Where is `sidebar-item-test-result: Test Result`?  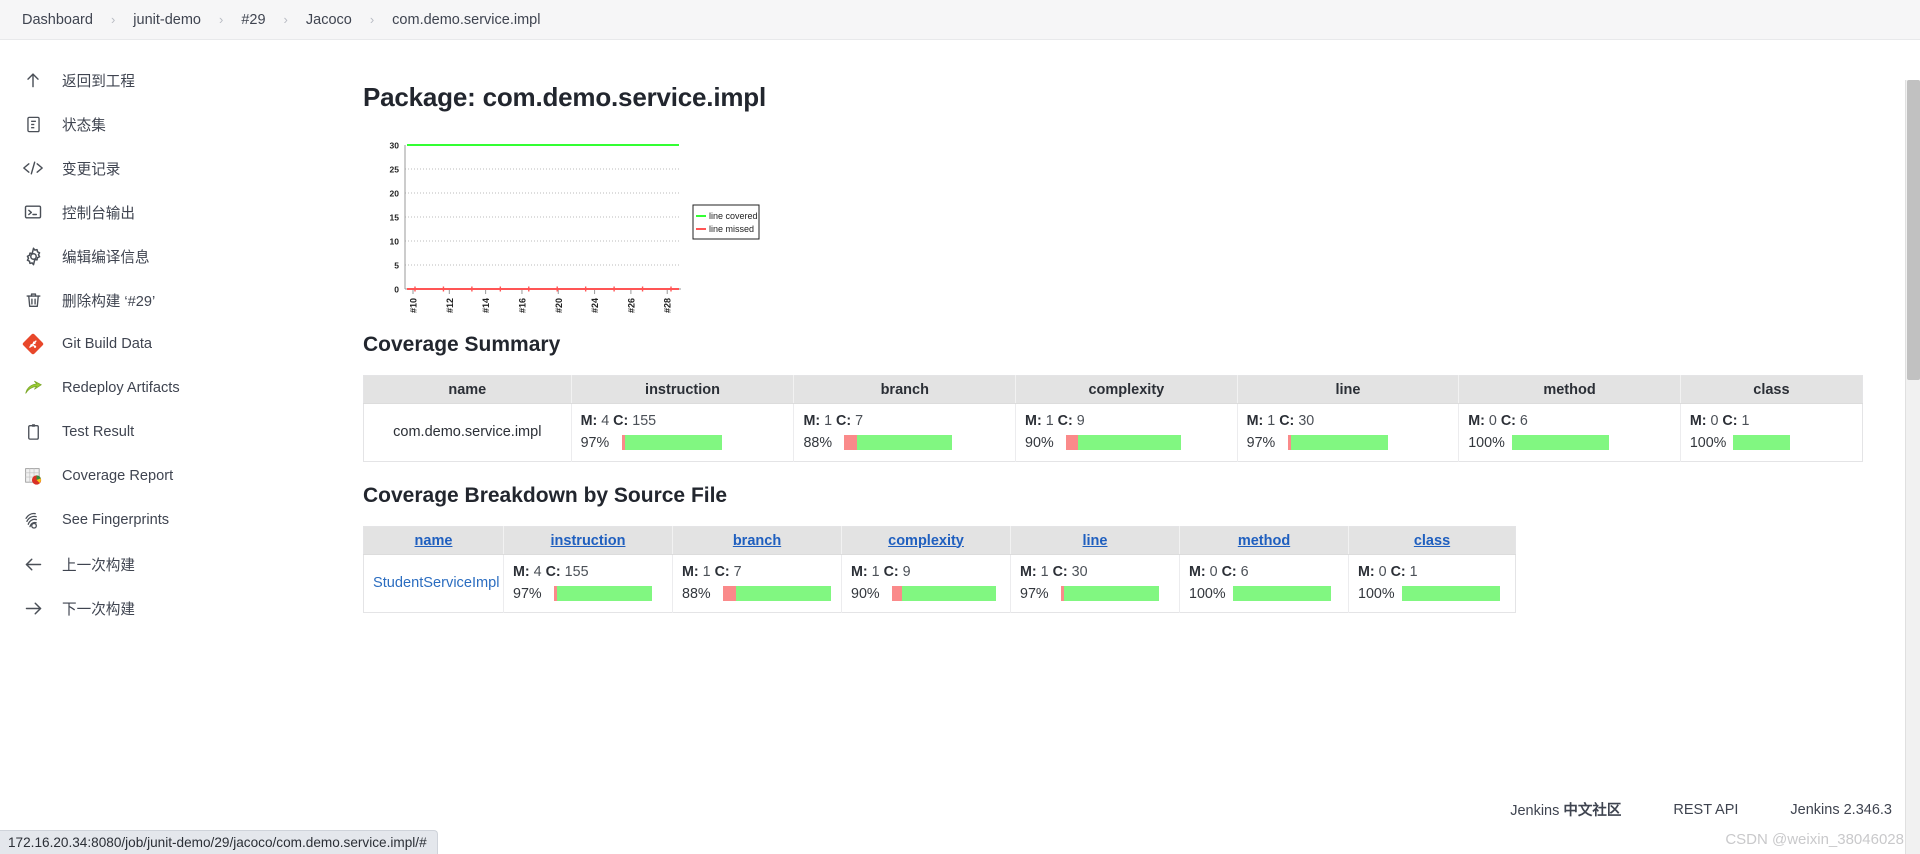 sidebar-item-test-result: Test Result is located at coordinates (172, 432).